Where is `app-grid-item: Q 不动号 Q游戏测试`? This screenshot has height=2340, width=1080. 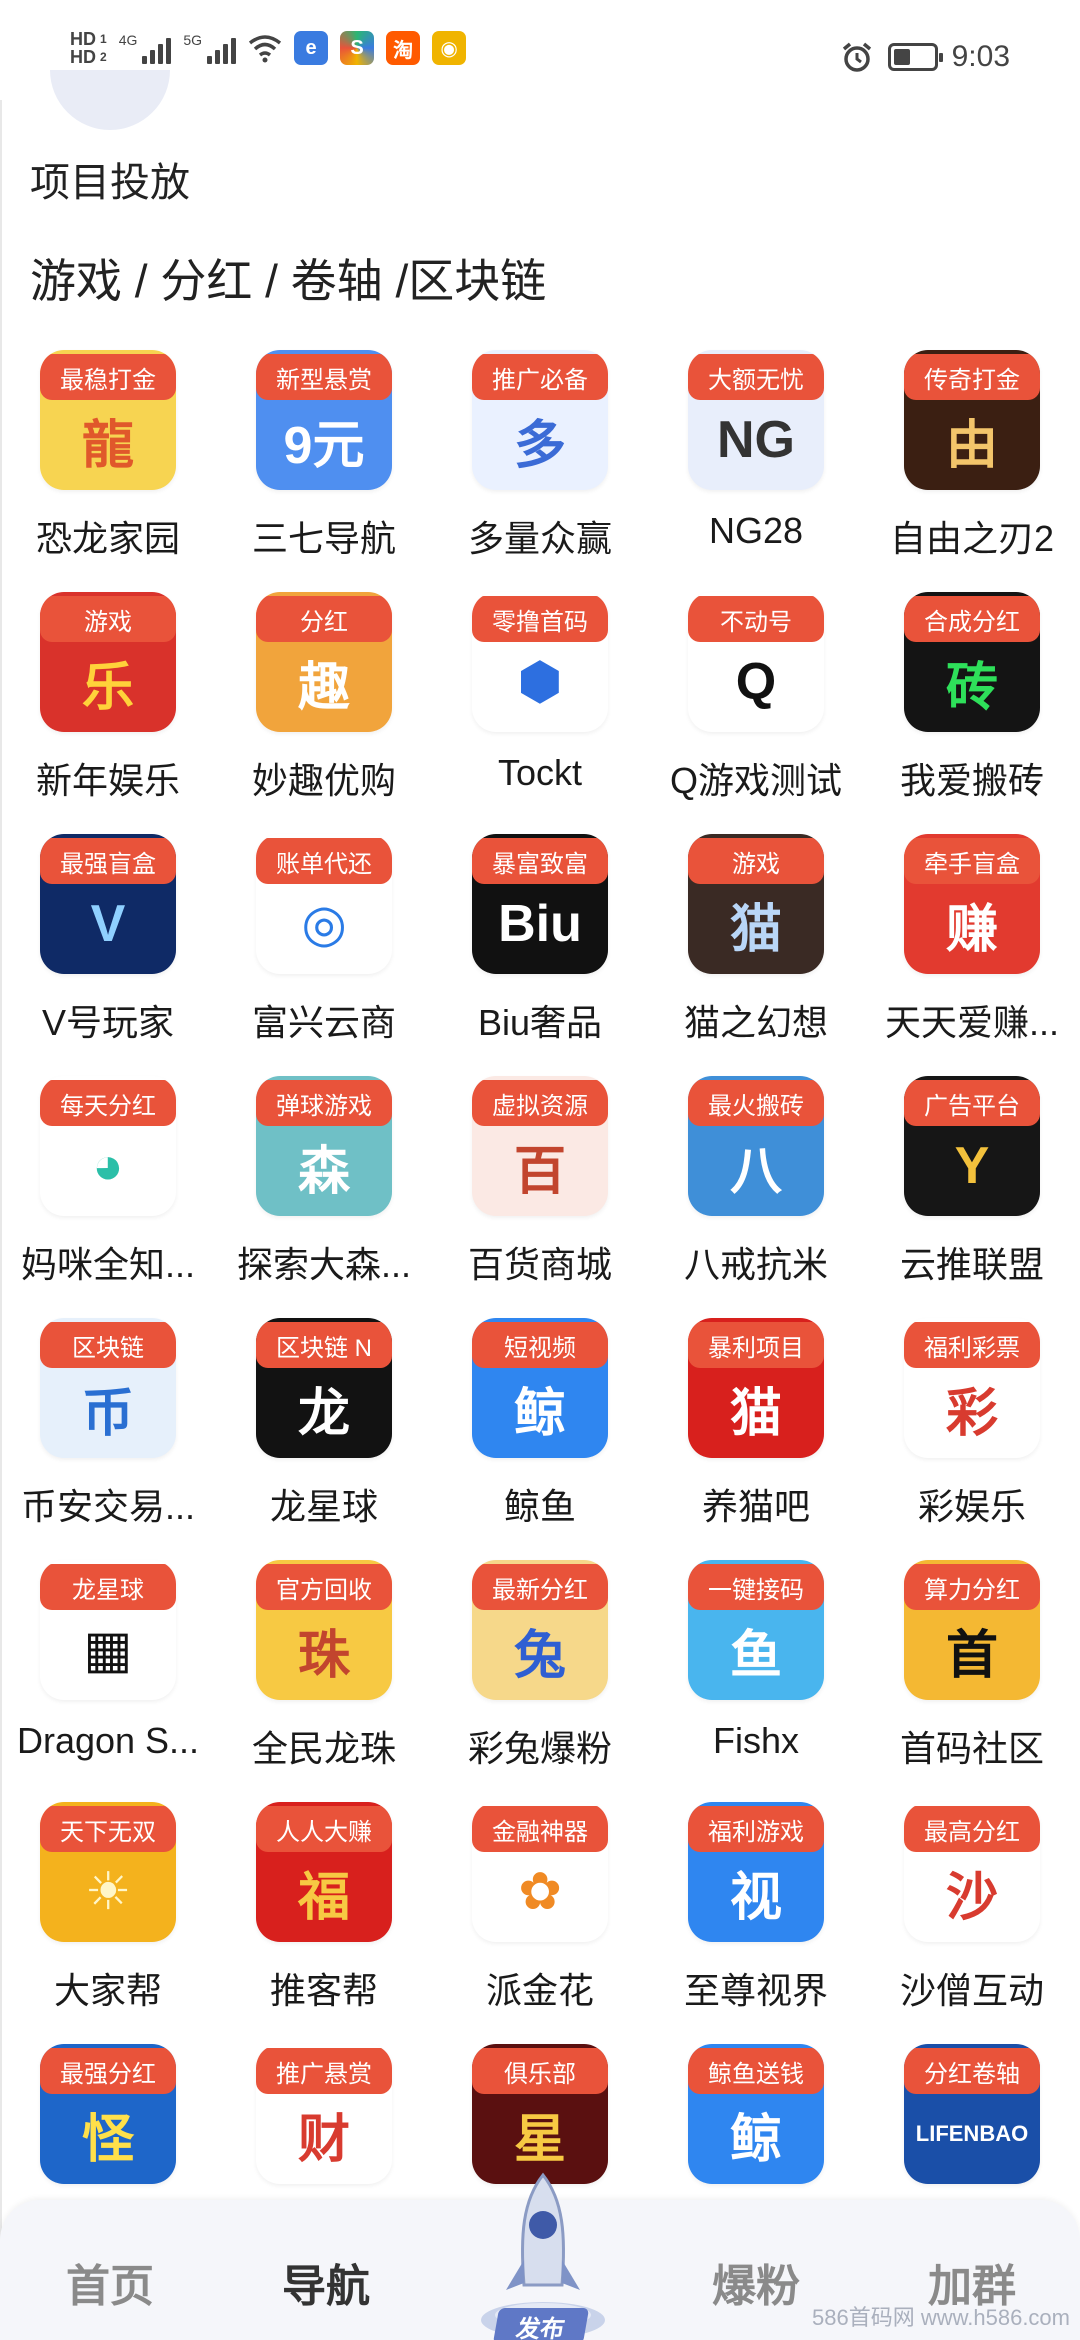 app-grid-item: Q 不动号 Q游戏测试 is located at coordinates (756, 713).